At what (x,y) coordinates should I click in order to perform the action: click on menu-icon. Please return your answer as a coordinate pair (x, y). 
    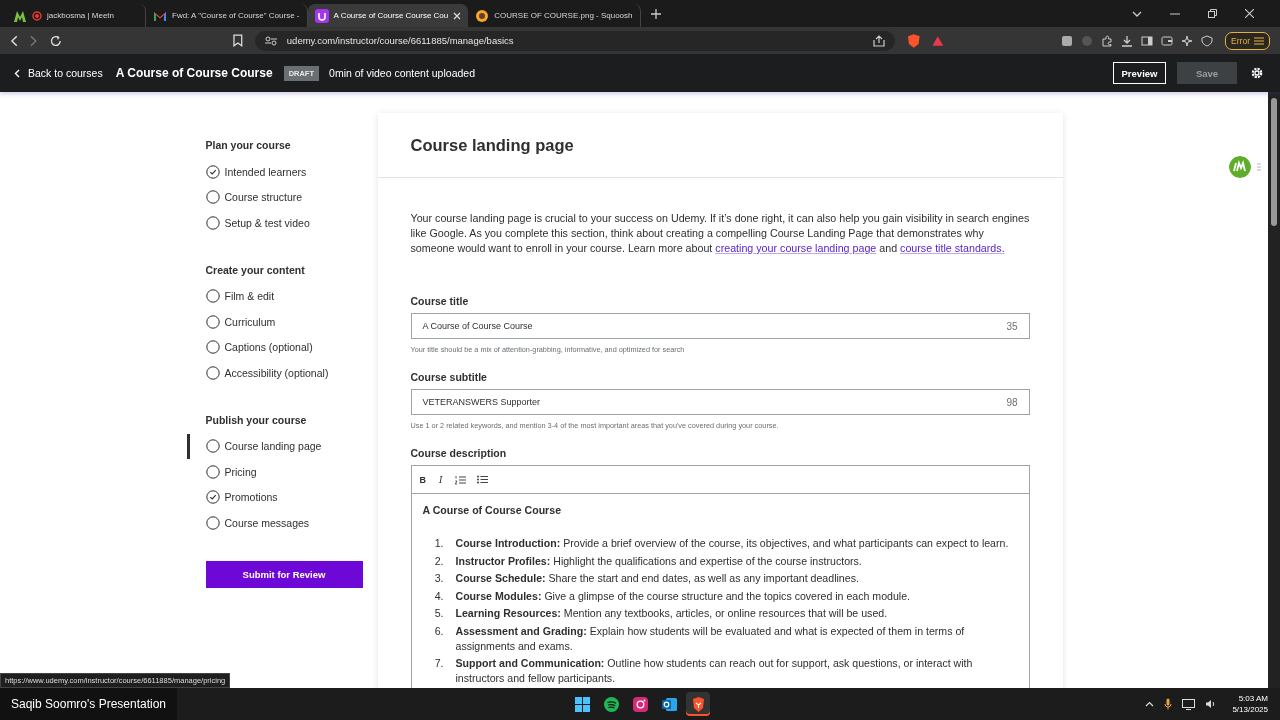
    Looking at the image, I should click on (1259, 40).